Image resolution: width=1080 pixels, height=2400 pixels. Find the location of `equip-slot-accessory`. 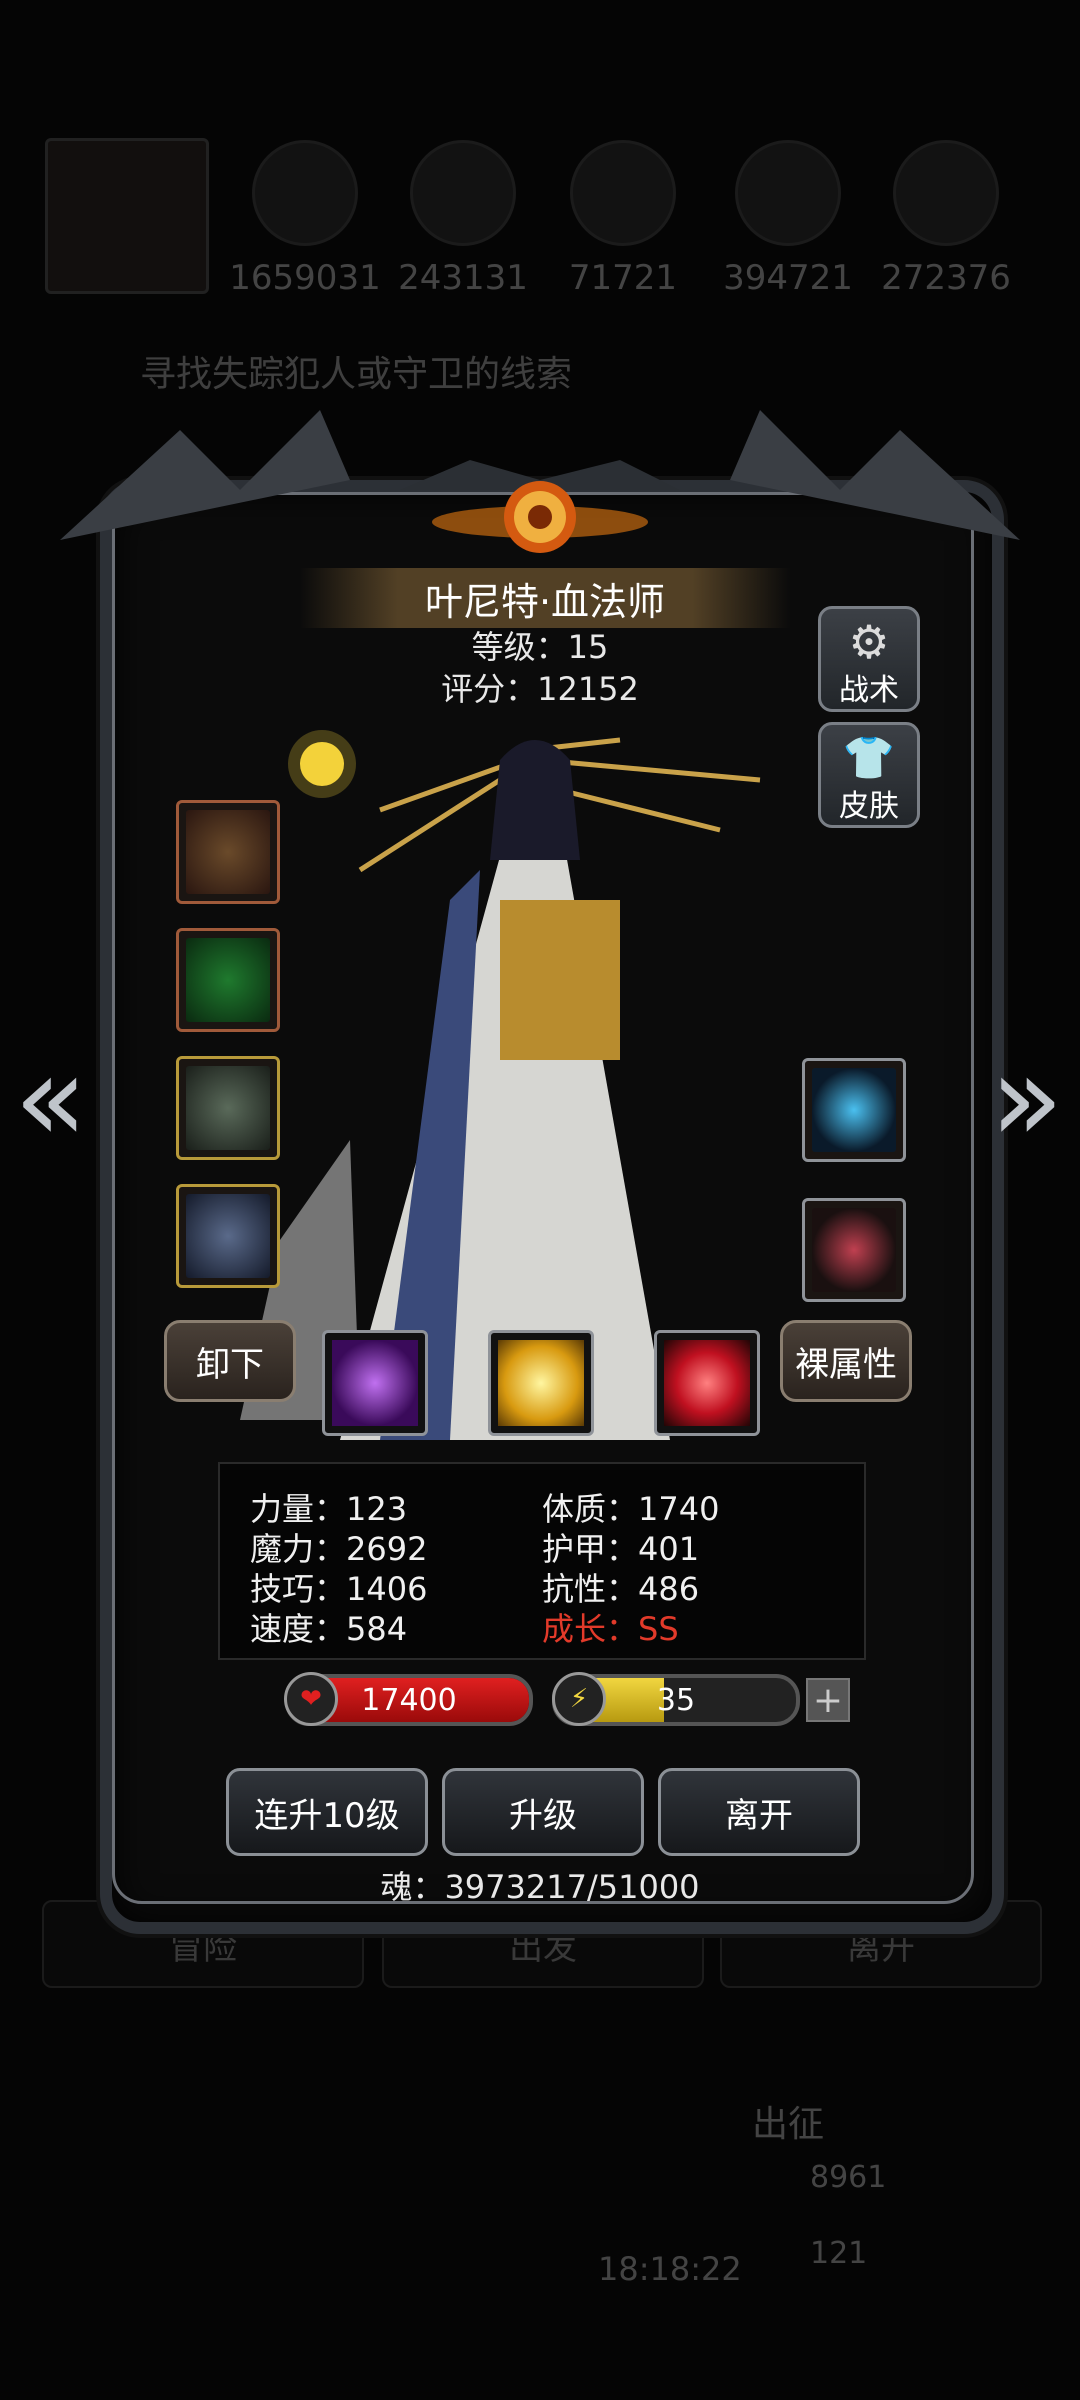

equip-slot-accessory is located at coordinates (228, 1236).